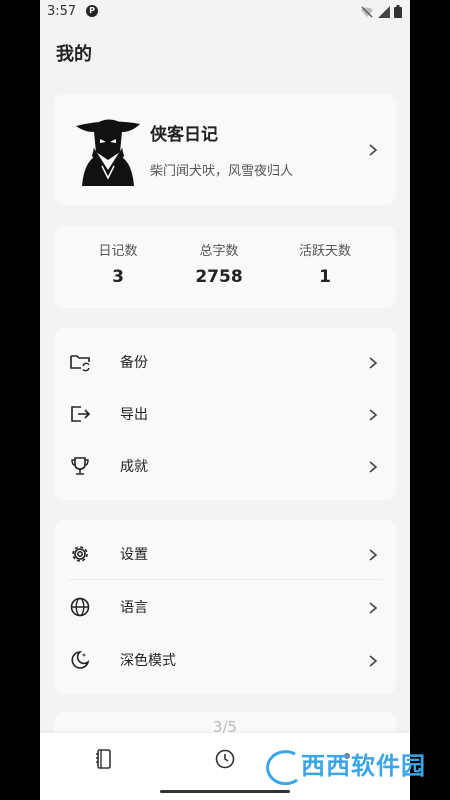 This screenshot has width=450, height=800. Describe the element at coordinates (219, 251) in the screenshot. I see `stat-label: 总字数` at that location.